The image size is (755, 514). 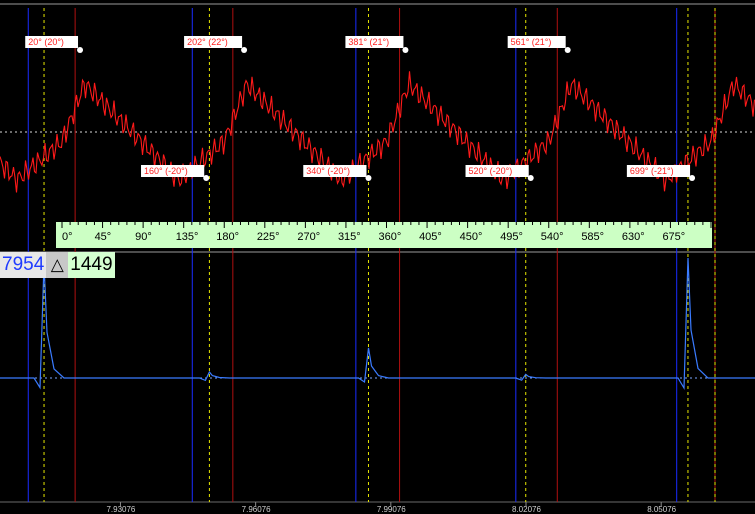 What do you see at coordinates (120, 509) in the screenshot?
I see `time-label-1: 7.93076` at bounding box center [120, 509].